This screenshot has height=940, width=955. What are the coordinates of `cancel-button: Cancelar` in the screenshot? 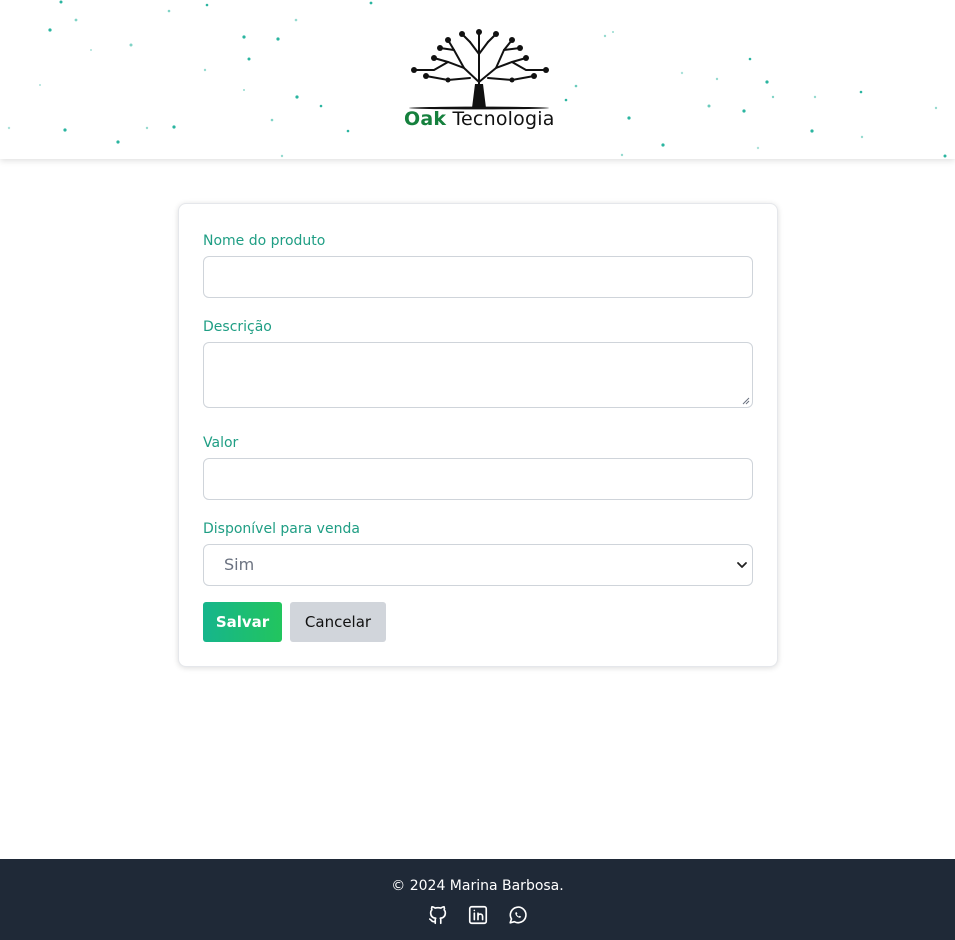 It's located at (338, 622).